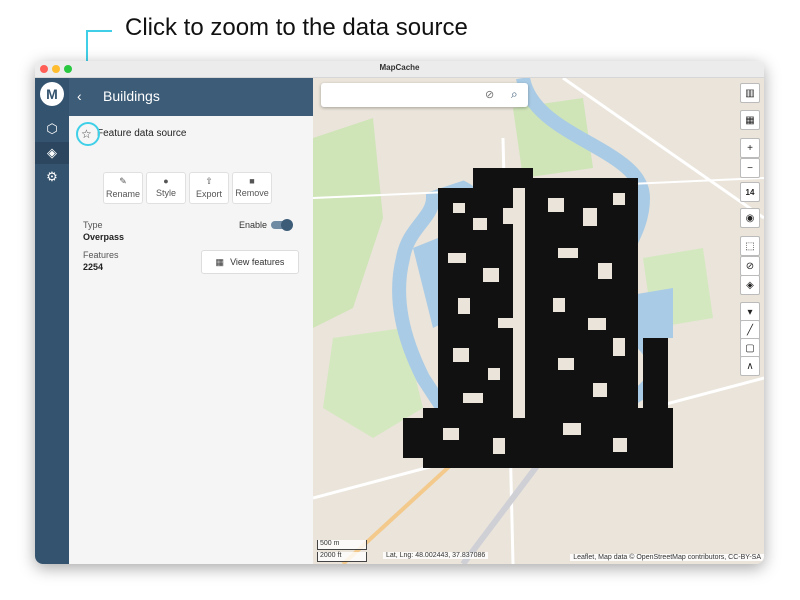 This screenshot has height=600, width=800. Describe the element at coordinates (52, 177) in the screenshot. I see `settings-gear-icon: ⚙` at that location.